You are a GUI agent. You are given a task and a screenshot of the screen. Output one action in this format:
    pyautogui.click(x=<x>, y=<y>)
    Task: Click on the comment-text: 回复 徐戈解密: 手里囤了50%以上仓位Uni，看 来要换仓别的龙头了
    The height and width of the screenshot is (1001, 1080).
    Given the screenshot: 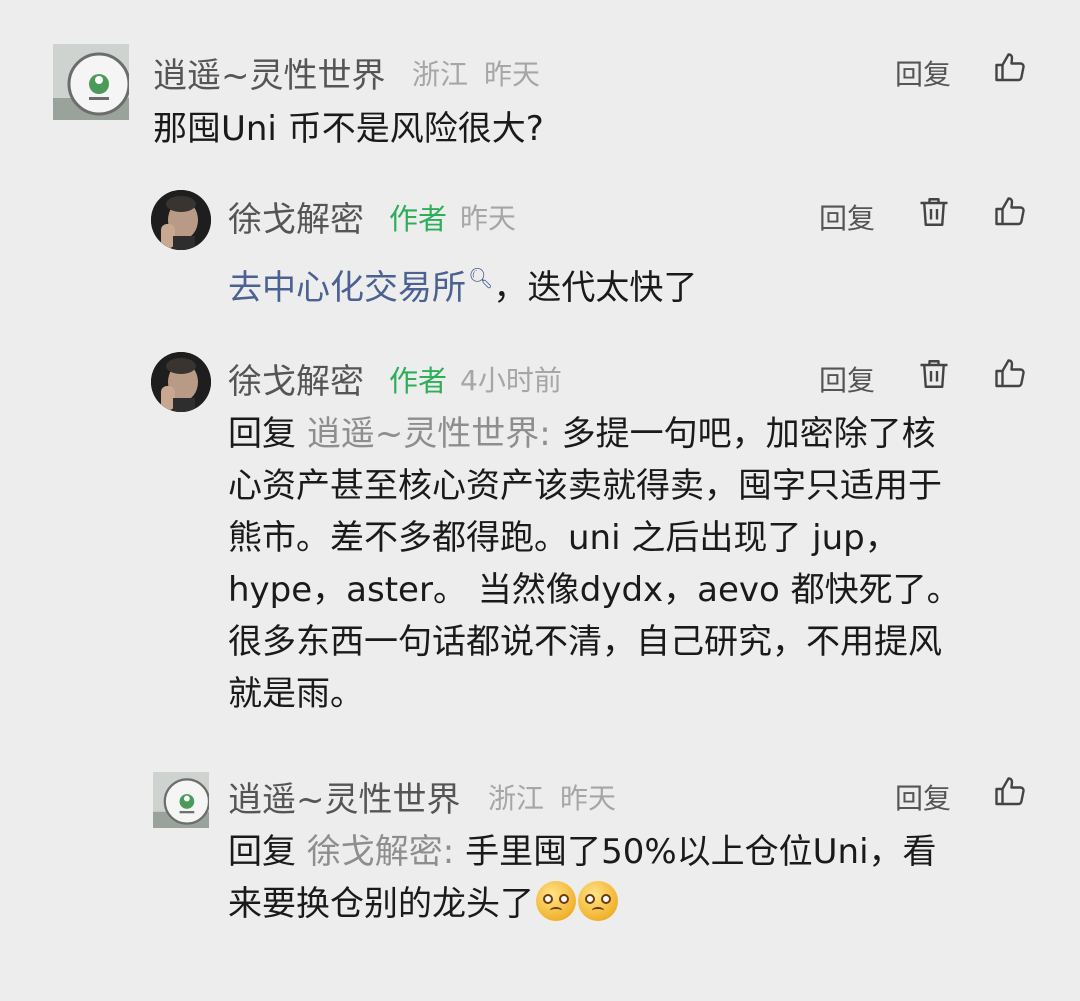 What is the action you would take?
    pyautogui.click(x=582, y=878)
    